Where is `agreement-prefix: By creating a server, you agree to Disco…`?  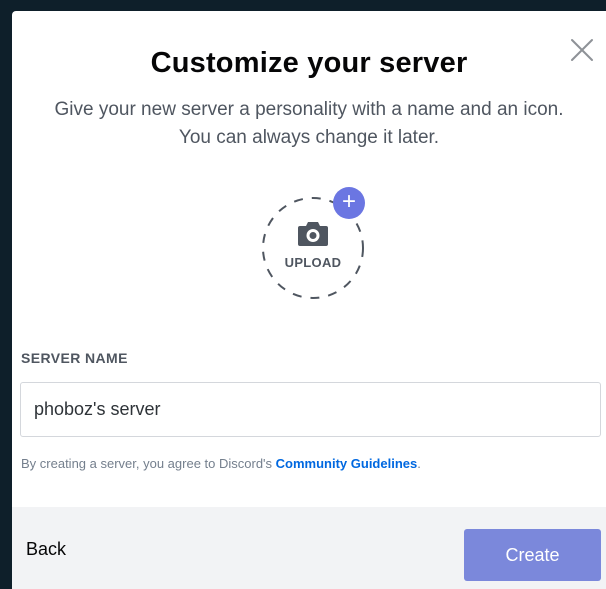
agreement-prefix: By creating a server, you agree to Disco… is located at coordinates (148, 463).